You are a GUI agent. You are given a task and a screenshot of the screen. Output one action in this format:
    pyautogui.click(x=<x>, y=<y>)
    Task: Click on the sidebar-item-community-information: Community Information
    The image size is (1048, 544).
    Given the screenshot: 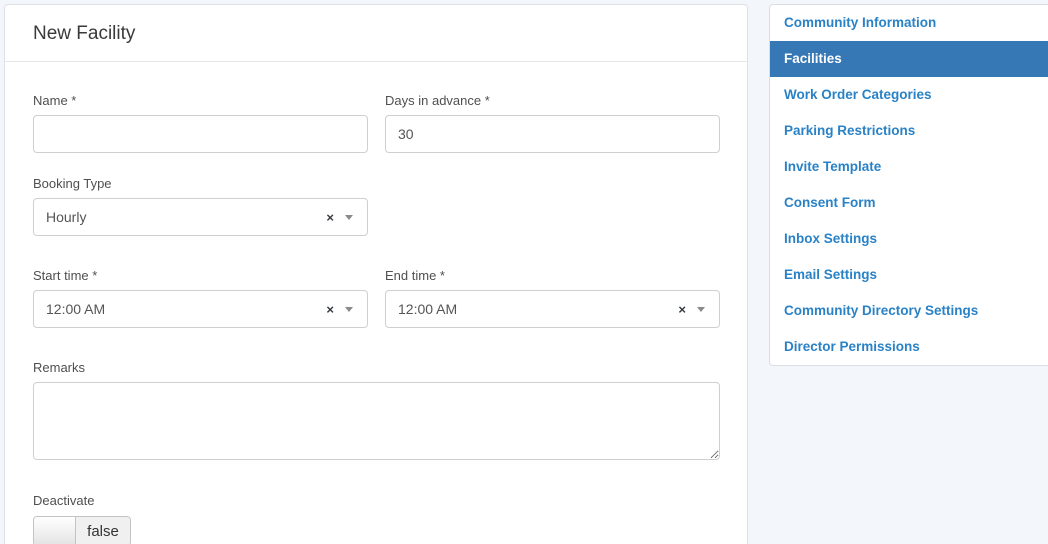 What is the action you would take?
    pyautogui.click(x=909, y=23)
    